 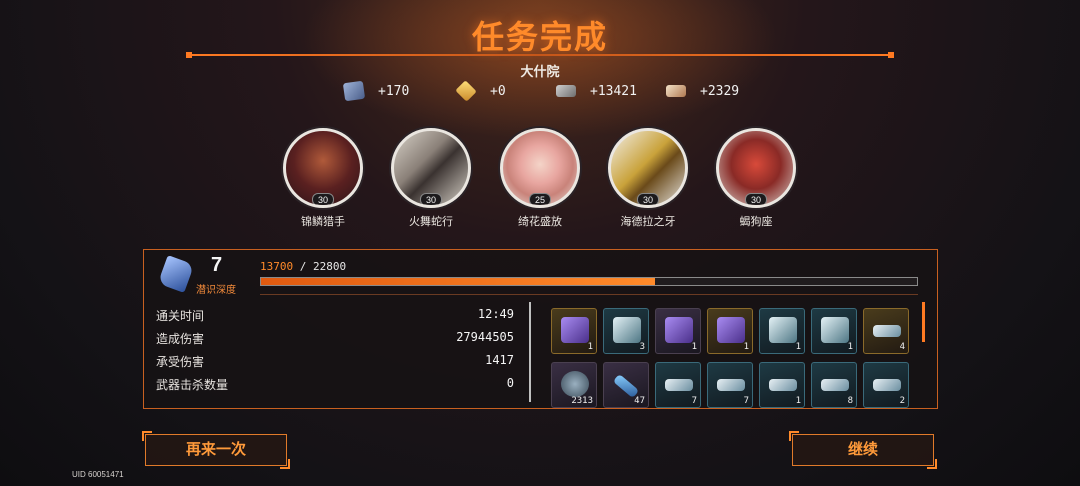 I want to click on cube-icon, so click(x=354, y=91).